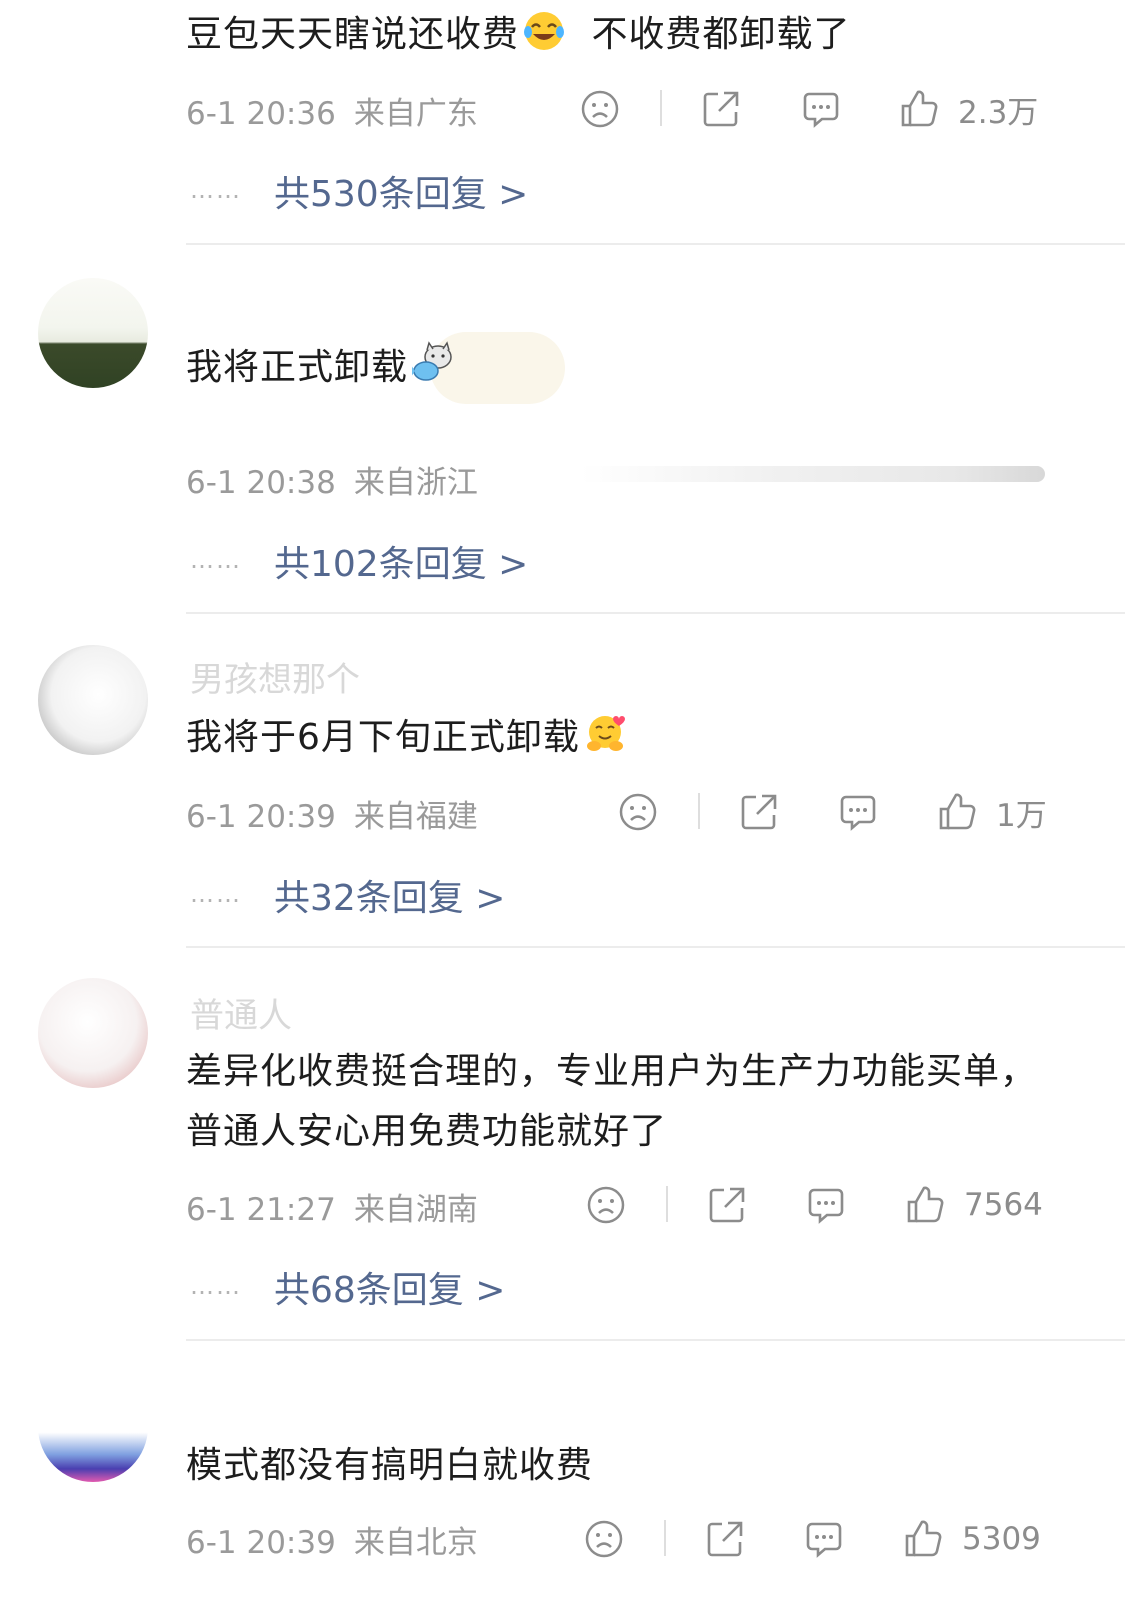  What do you see at coordinates (390, 1290) in the screenshot?
I see `reply-count-label: 共68条回复 >` at bounding box center [390, 1290].